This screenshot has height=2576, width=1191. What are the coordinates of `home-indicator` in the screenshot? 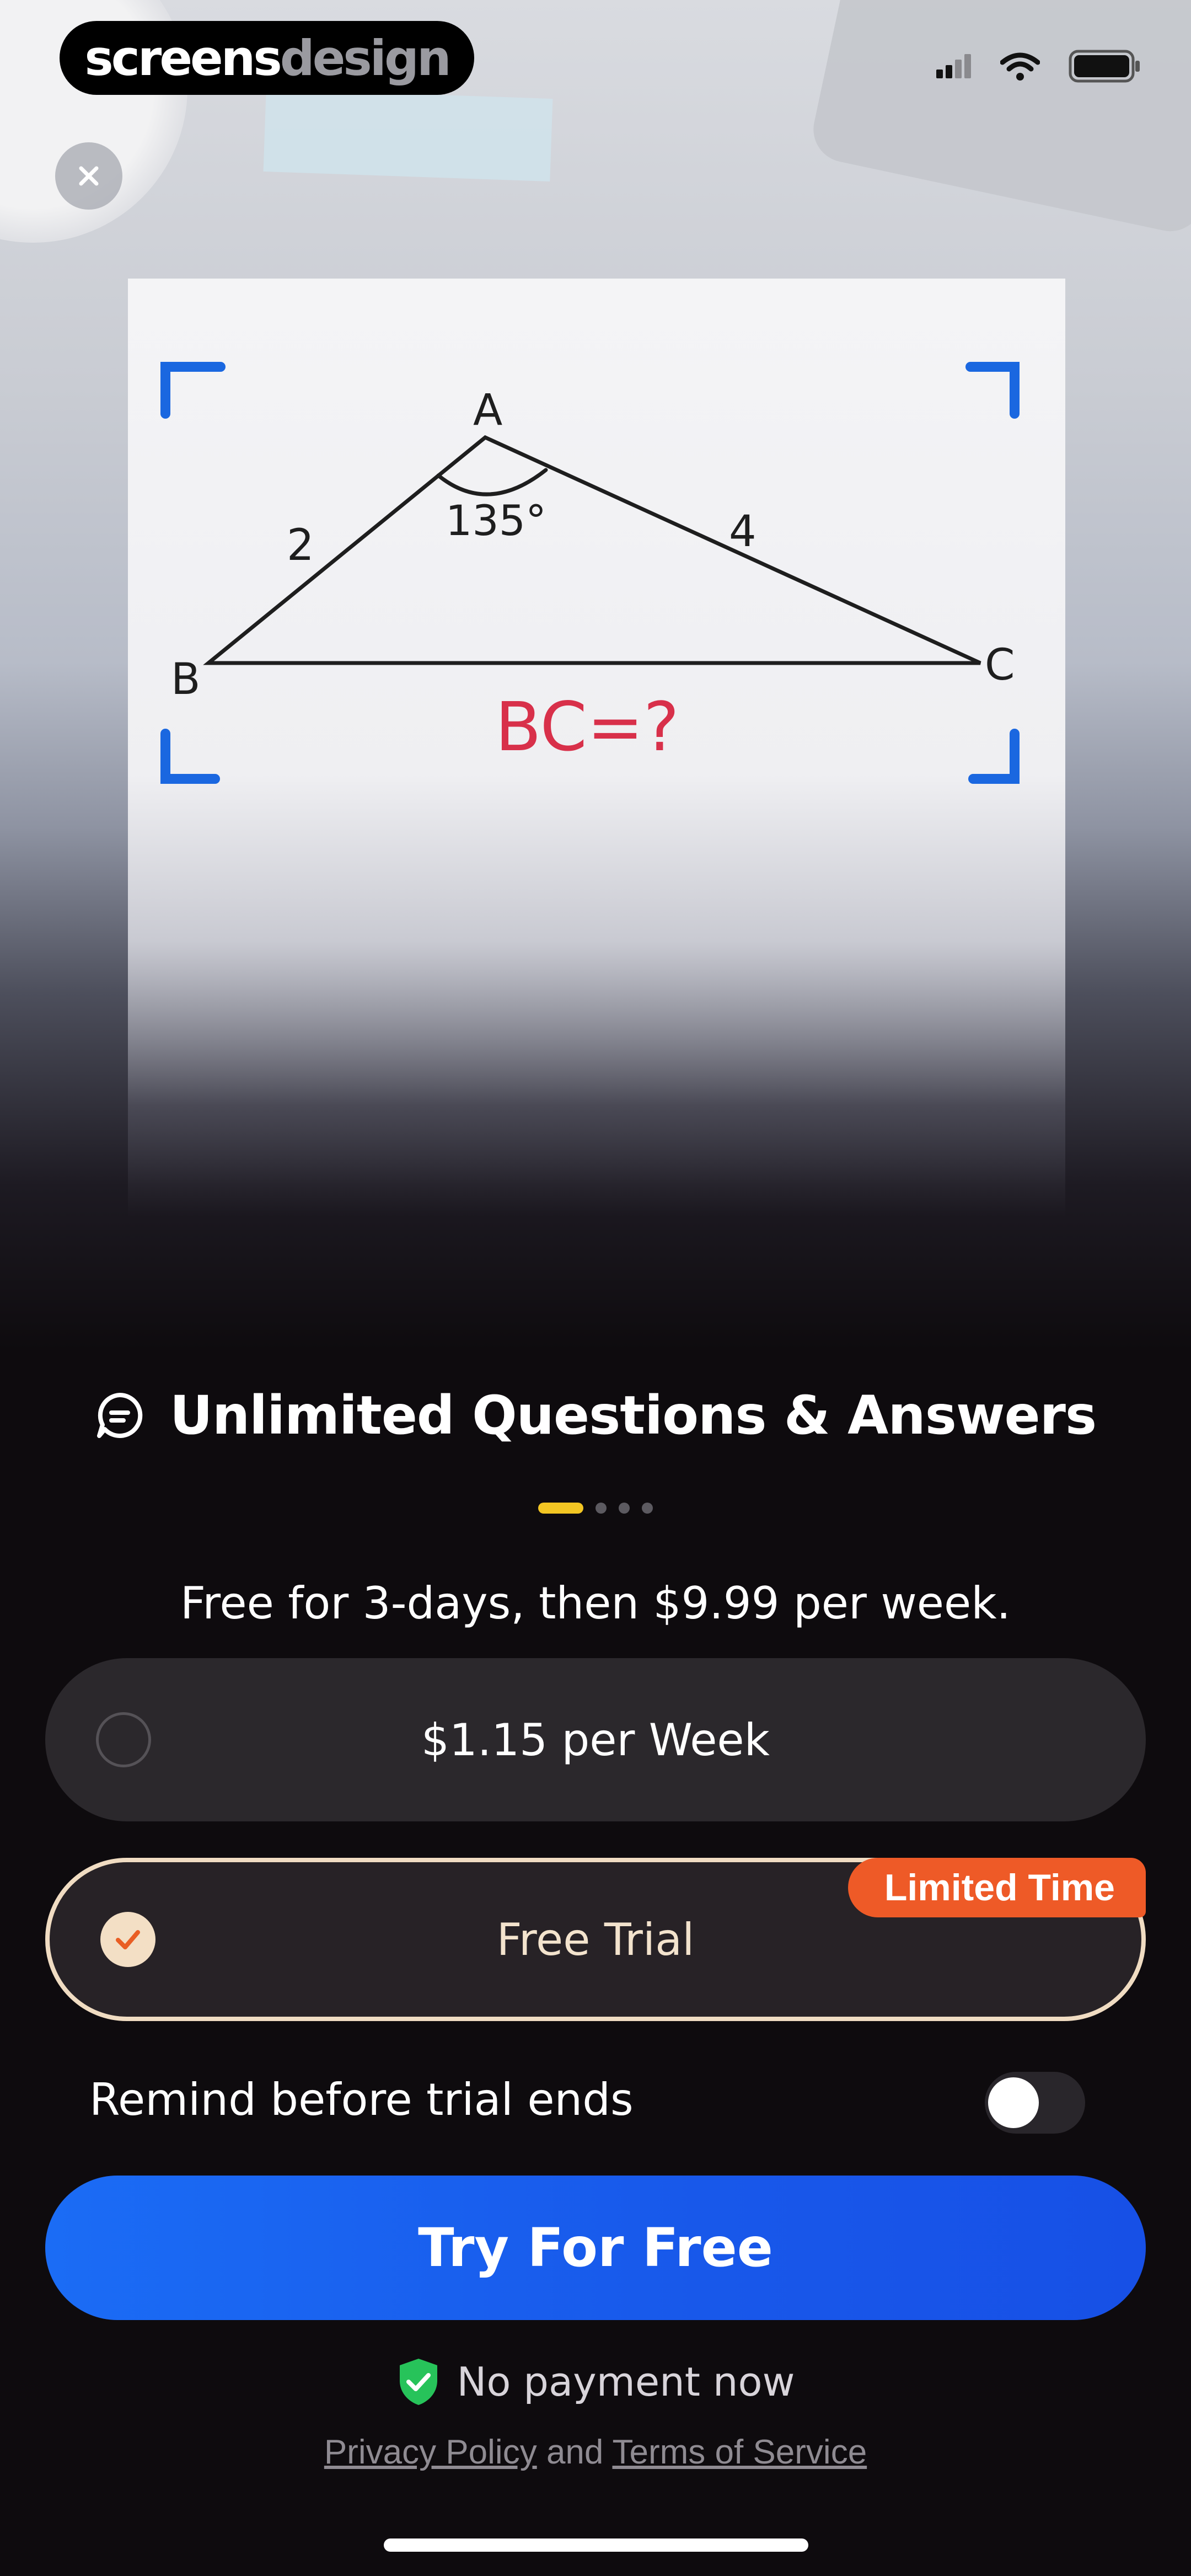 It's located at (596, 2545).